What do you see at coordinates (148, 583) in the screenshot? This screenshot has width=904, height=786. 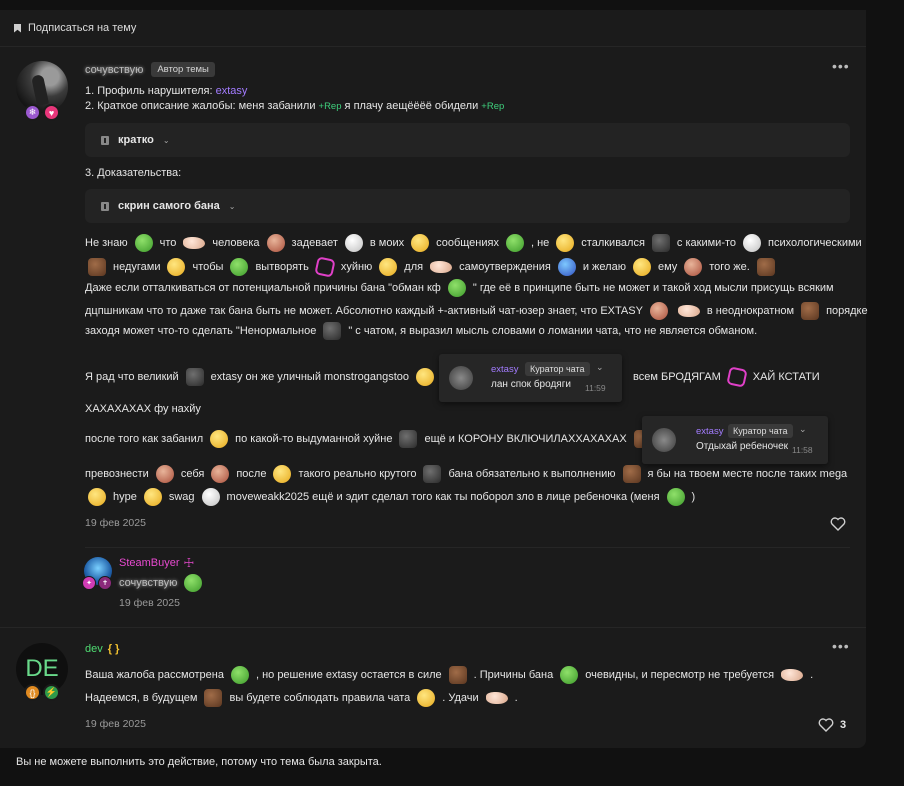 I see `mention: сочувствую` at bounding box center [148, 583].